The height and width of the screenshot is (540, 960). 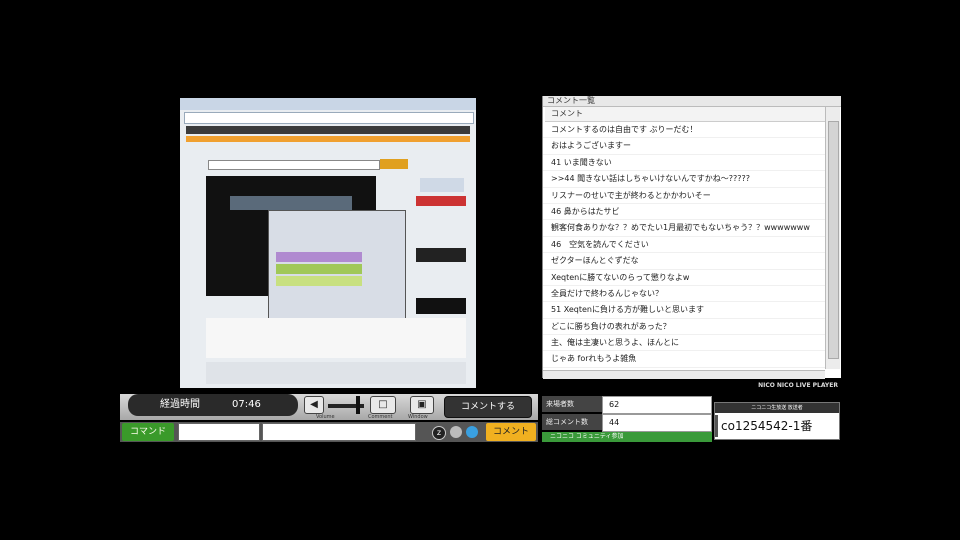 I want to click on comments-value: 44, so click(x=657, y=423).